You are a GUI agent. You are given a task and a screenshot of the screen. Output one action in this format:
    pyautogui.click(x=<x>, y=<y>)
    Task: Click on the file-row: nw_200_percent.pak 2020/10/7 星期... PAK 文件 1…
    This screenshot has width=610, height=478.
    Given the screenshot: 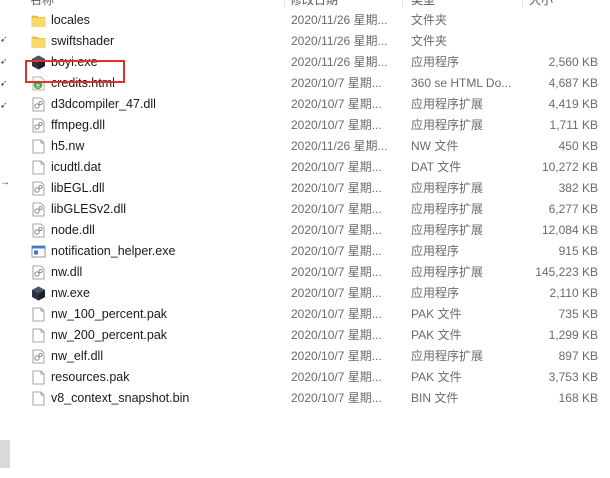 What is the action you would take?
    pyautogui.click(x=305, y=335)
    